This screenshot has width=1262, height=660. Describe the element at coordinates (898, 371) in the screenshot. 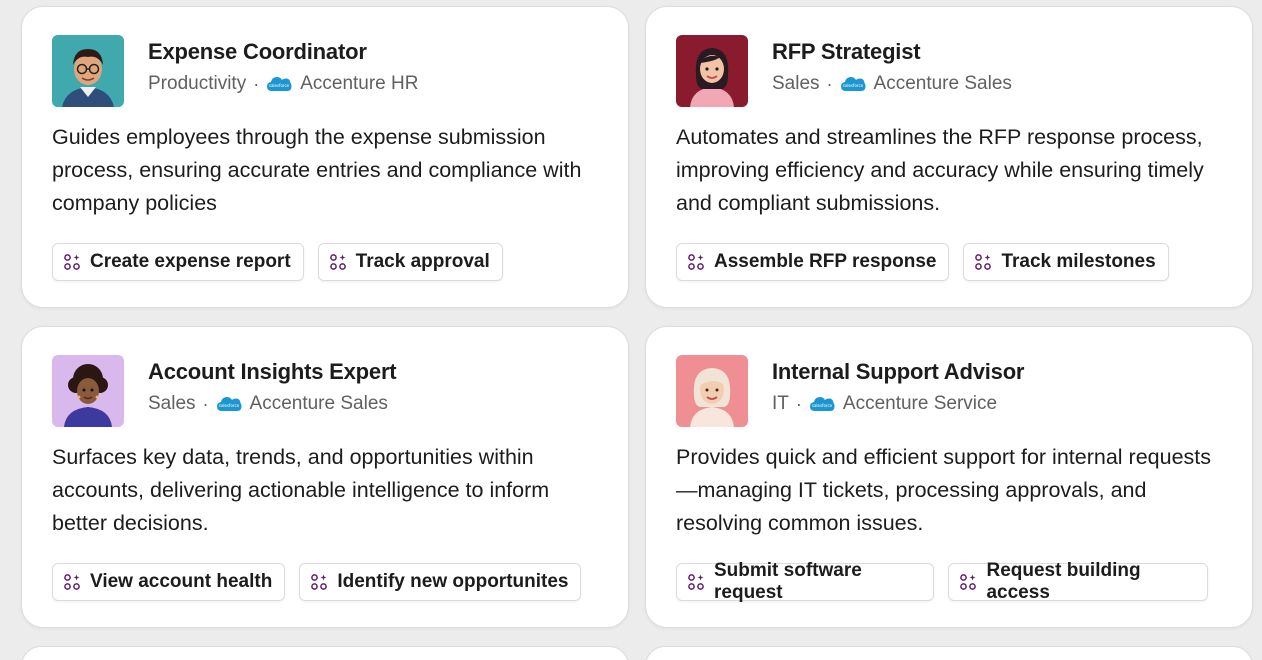

I see `agent-name: Internal Support Advisor` at that location.